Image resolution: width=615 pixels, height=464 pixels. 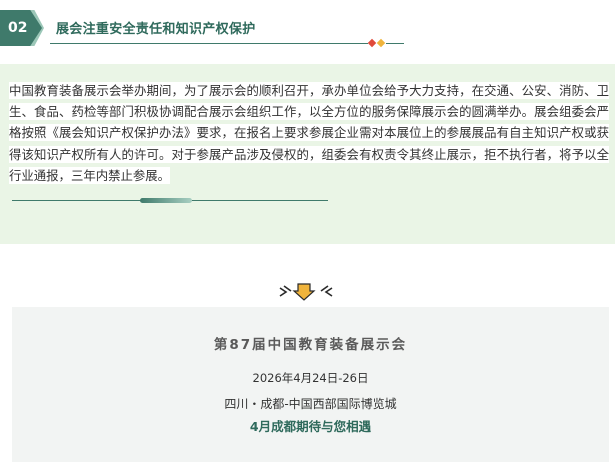 What do you see at coordinates (156, 29) in the screenshot?
I see `section-title: 展会注重安全责任和知识产权保护` at bounding box center [156, 29].